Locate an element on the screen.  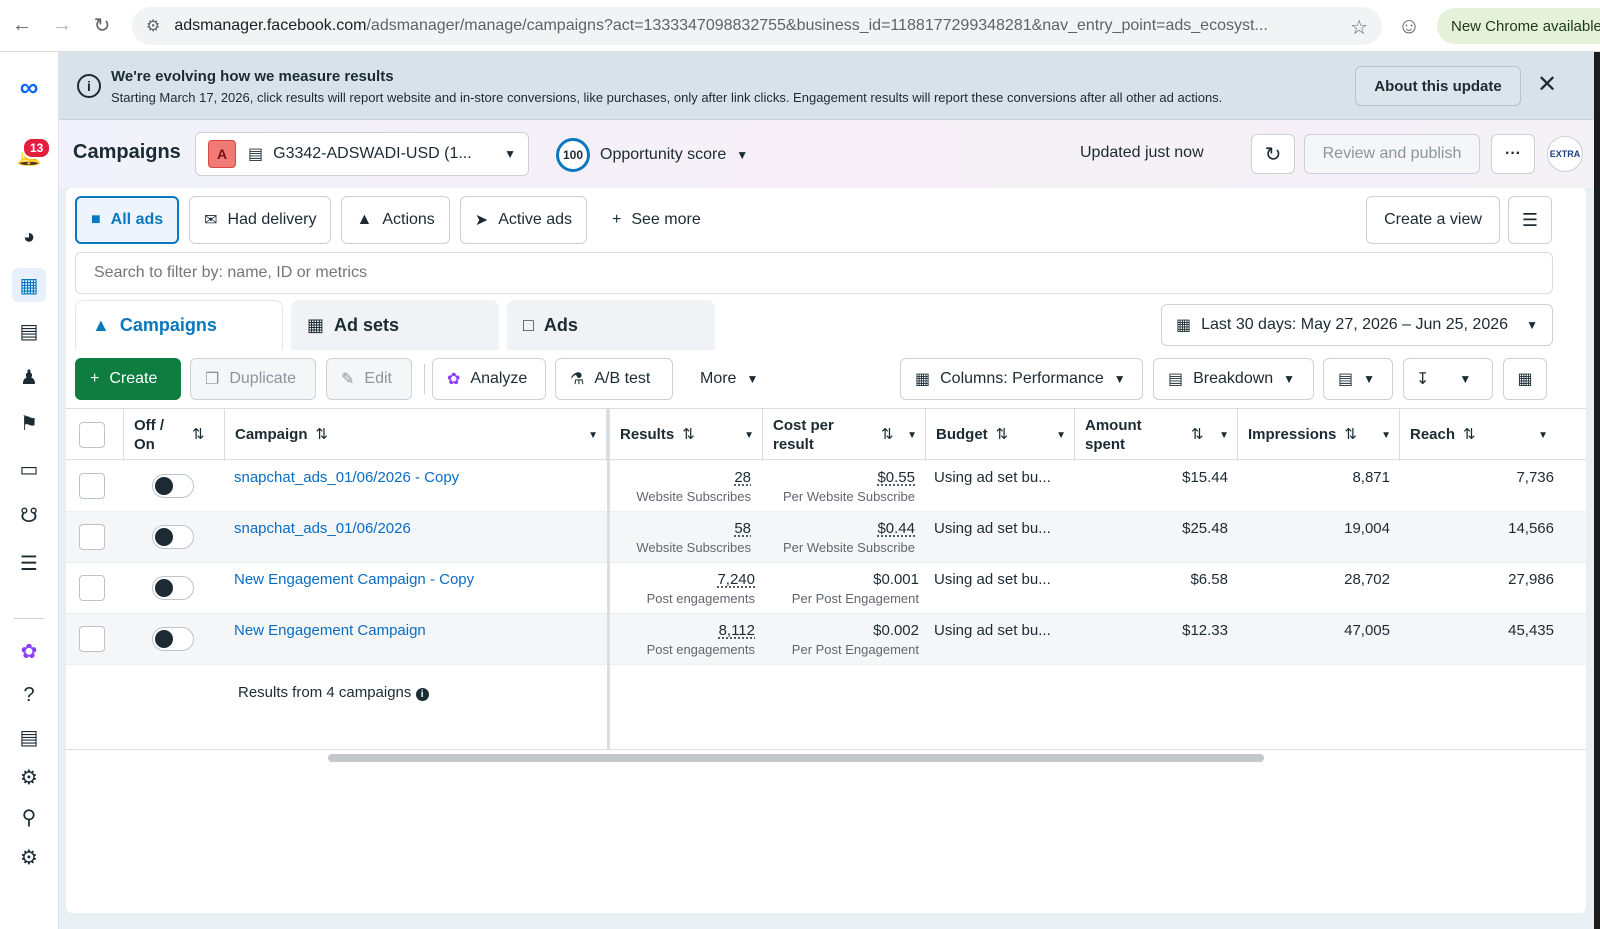
see-more-views-button: + See more is located at coordinates (656, 220).